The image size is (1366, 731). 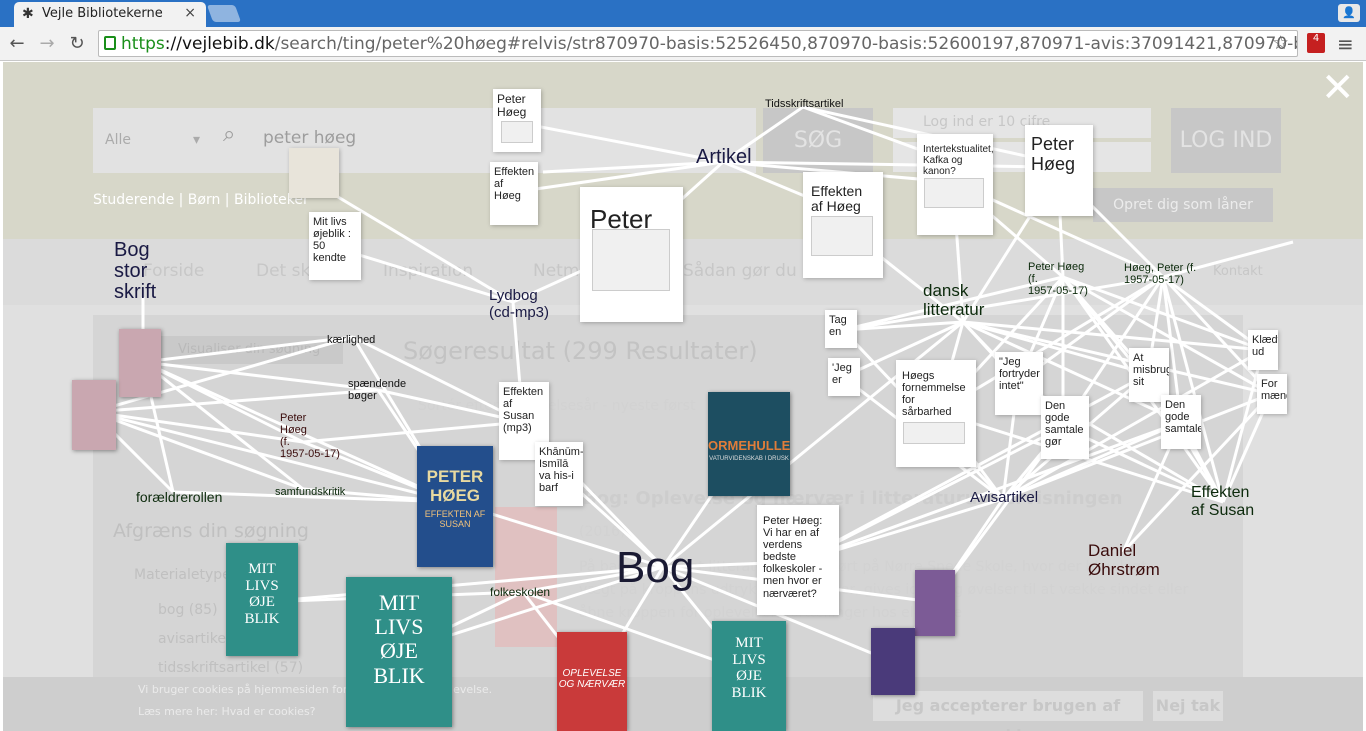 I want to click on card-label: Intertekstualitet, Kafka og kanon?, so click(x=958, y=160).